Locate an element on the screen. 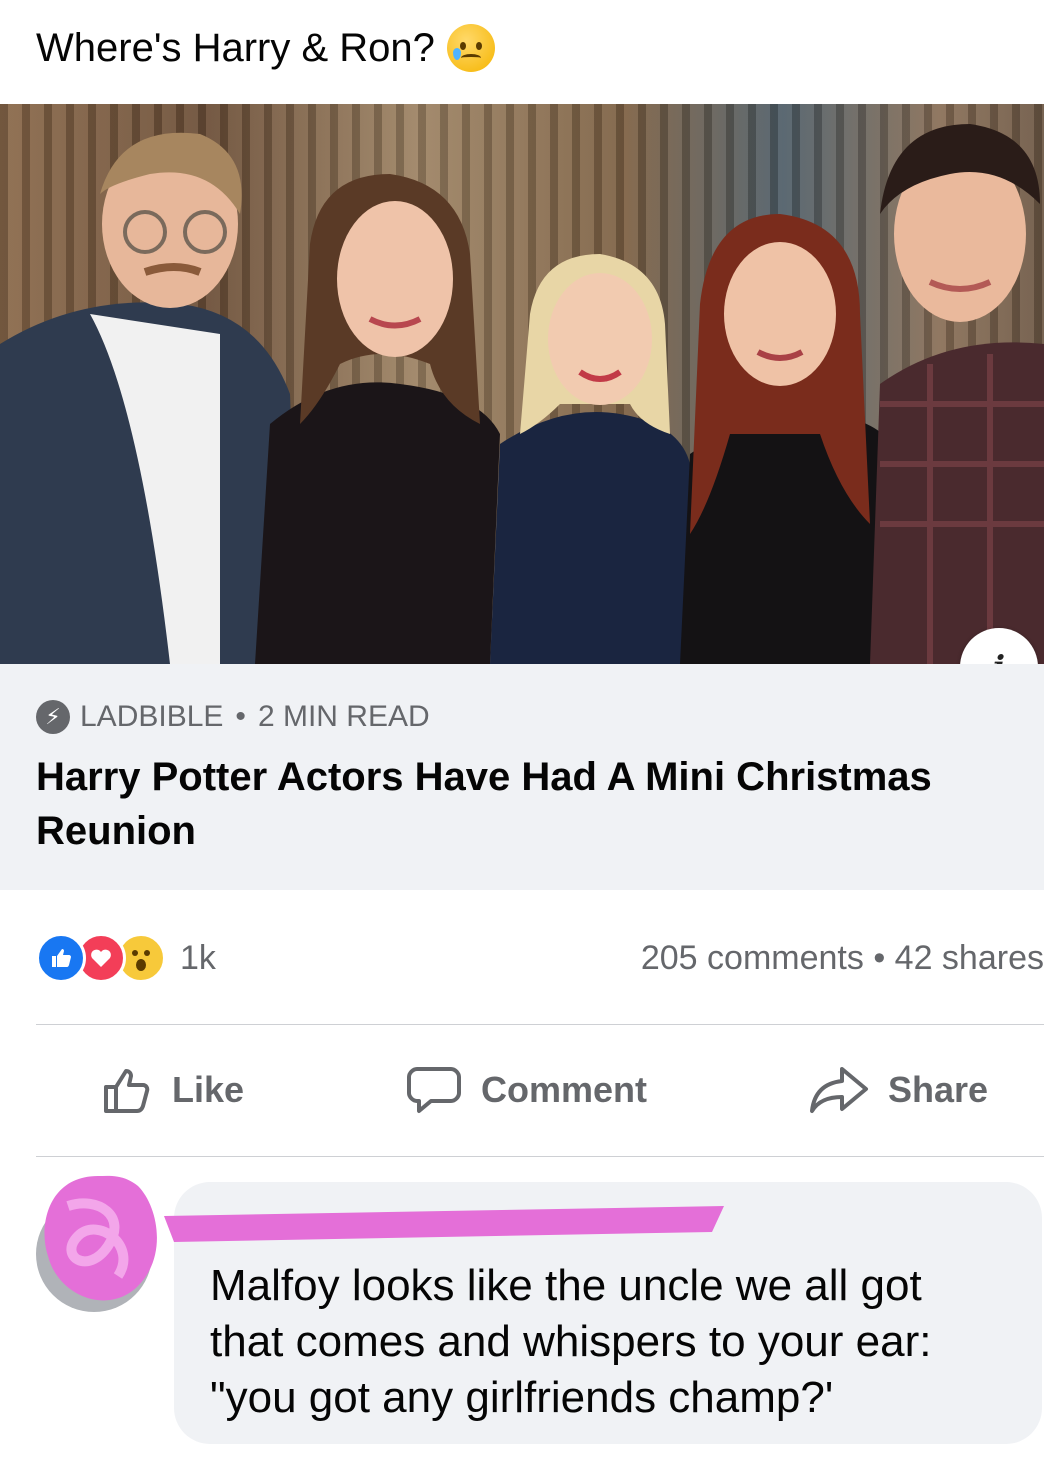  post-caption: Where's Harry & Ron? is located at coordinates (265, 48).